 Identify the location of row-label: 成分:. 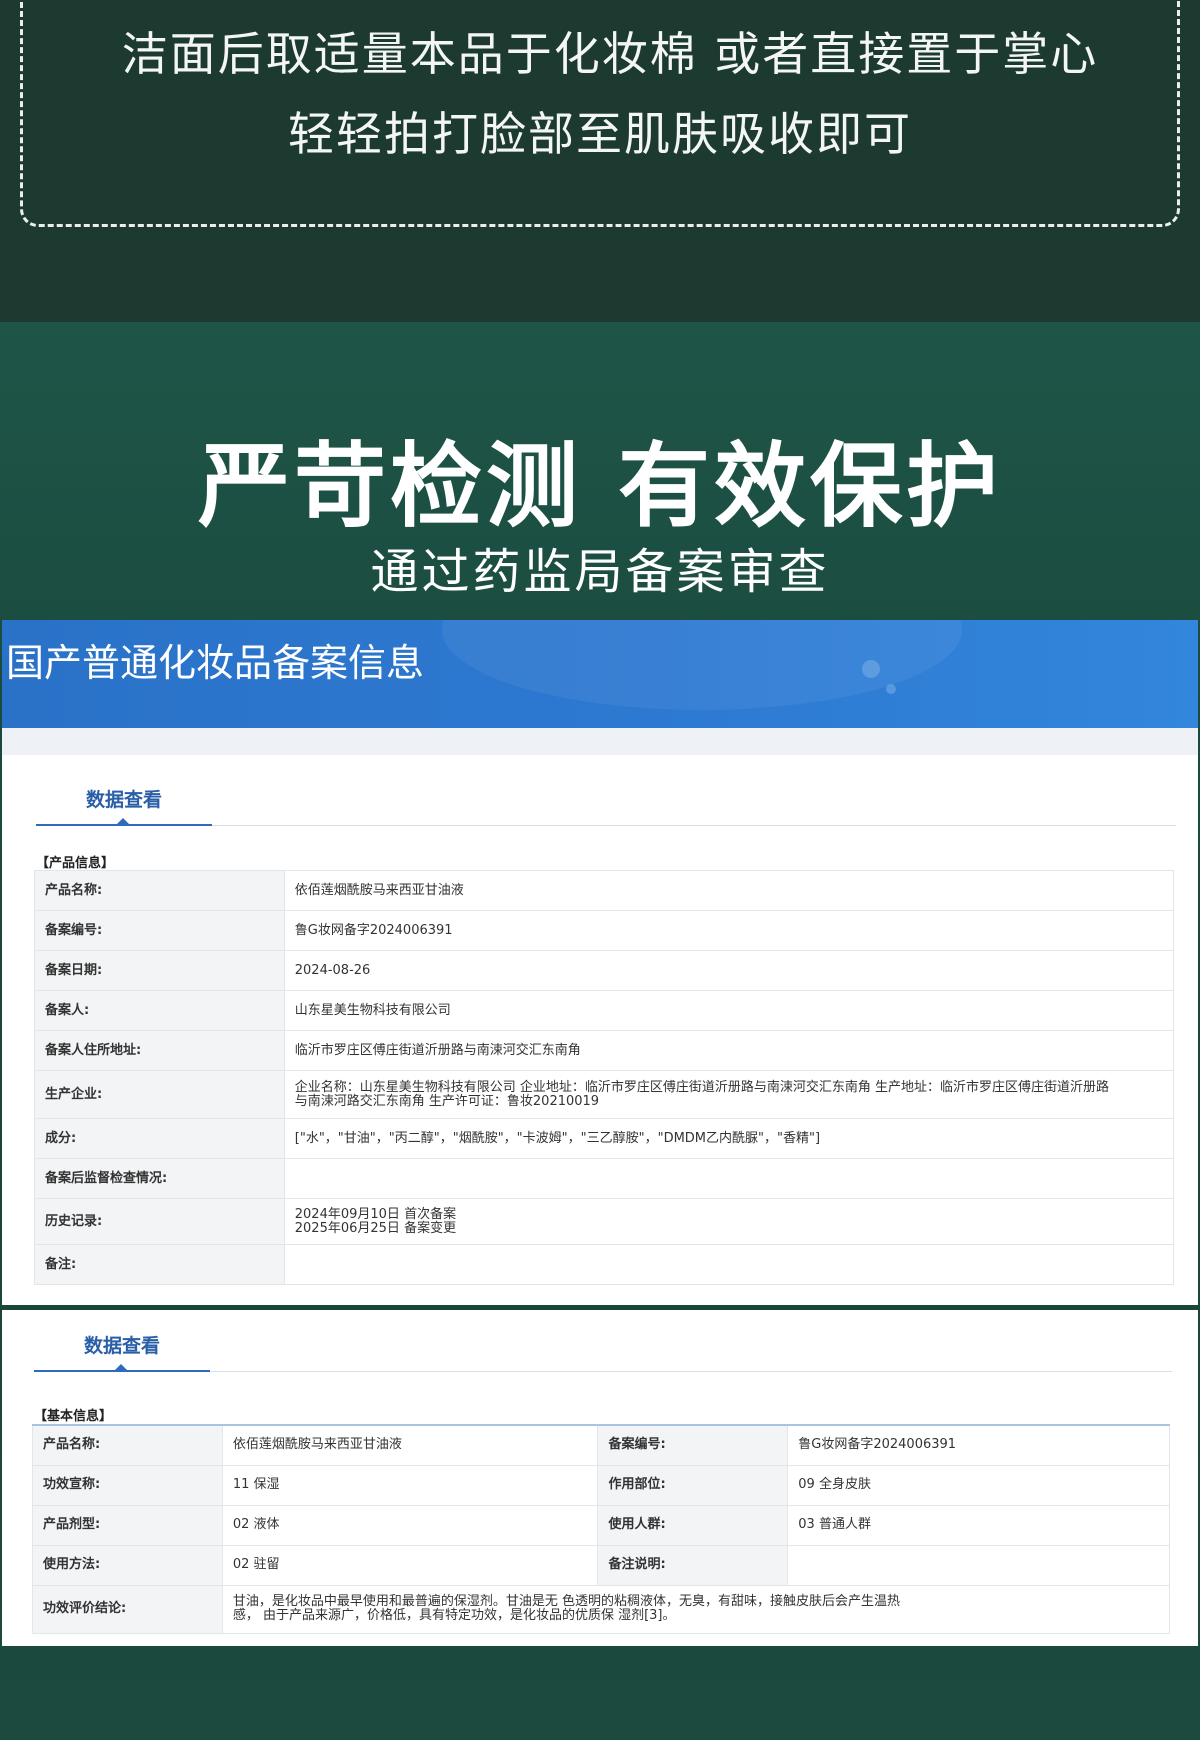
(159, 1138).